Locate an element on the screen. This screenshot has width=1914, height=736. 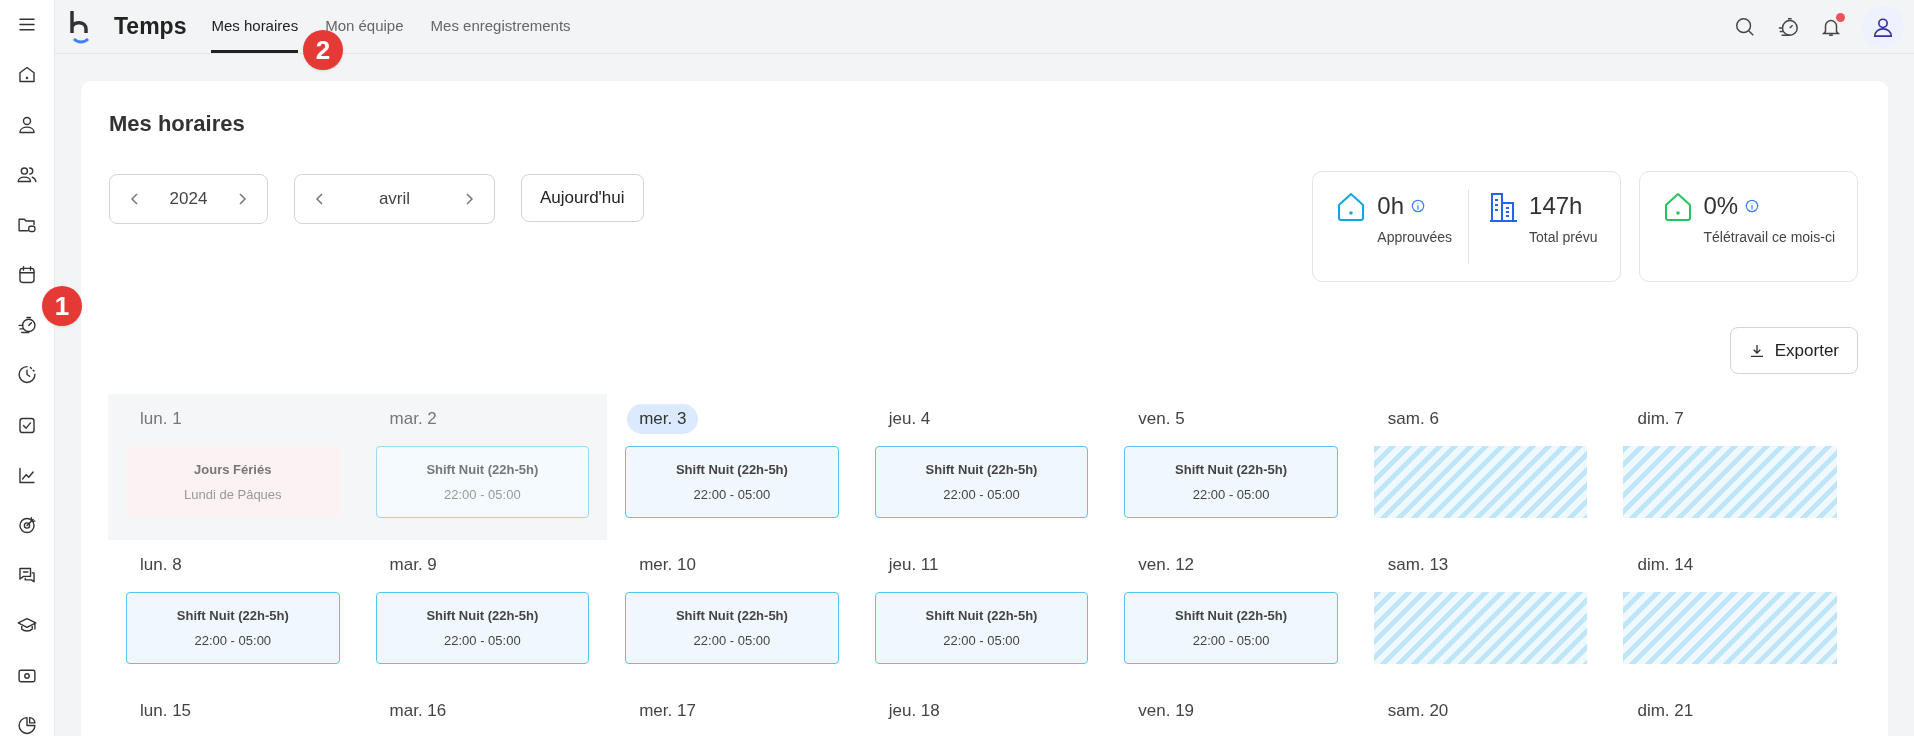
app-title: Temps is located at coordinates (150, 27).